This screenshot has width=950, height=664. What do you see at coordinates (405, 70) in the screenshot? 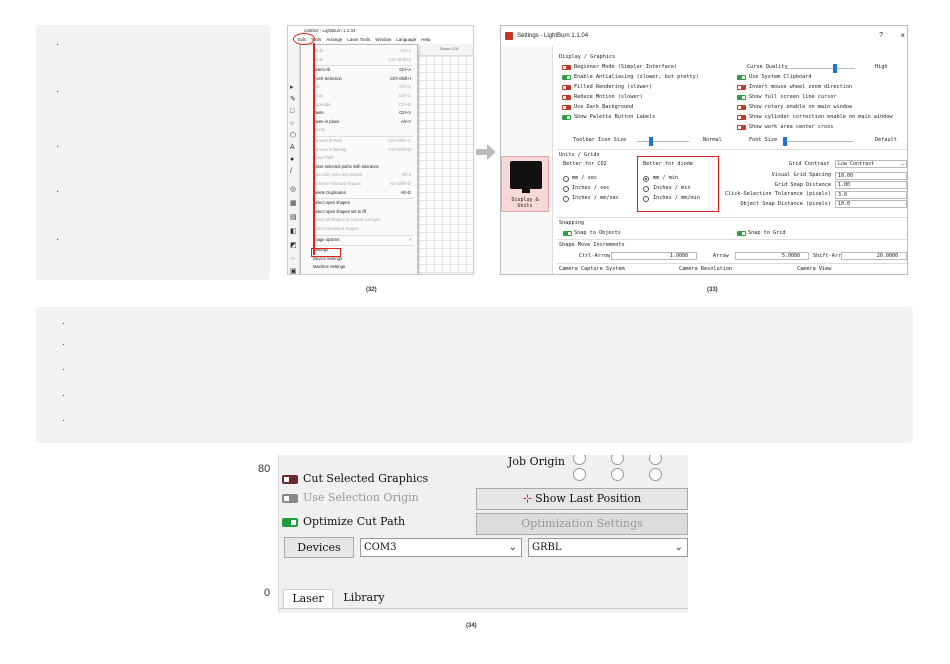
I see `menu-shortcut: Ctrl+A` at bounding box center [405, 70].